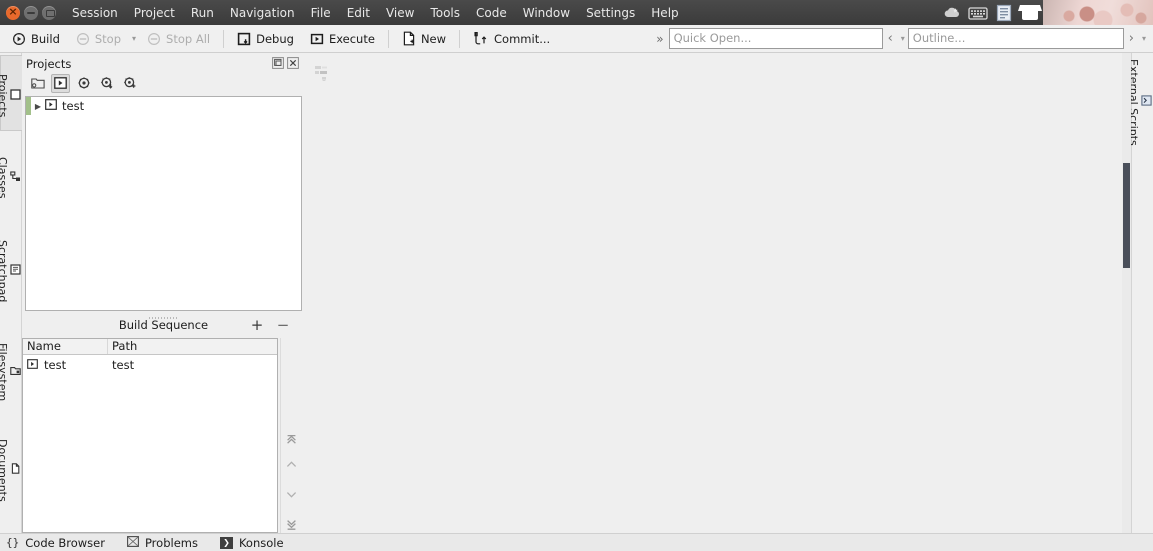  Describe the element at coordinates (129, 83) in the screenshot. I see `project-config-button` at that location.